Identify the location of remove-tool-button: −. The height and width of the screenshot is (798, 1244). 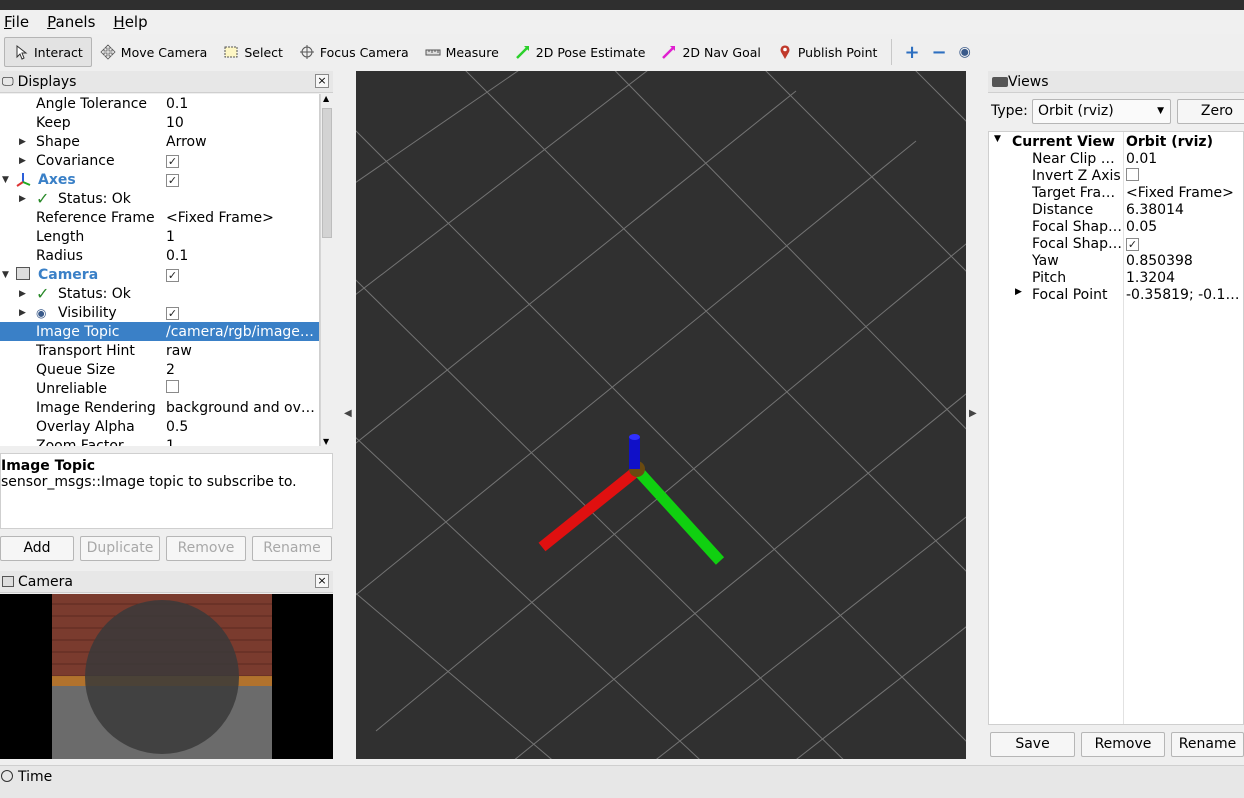
(939, 52).